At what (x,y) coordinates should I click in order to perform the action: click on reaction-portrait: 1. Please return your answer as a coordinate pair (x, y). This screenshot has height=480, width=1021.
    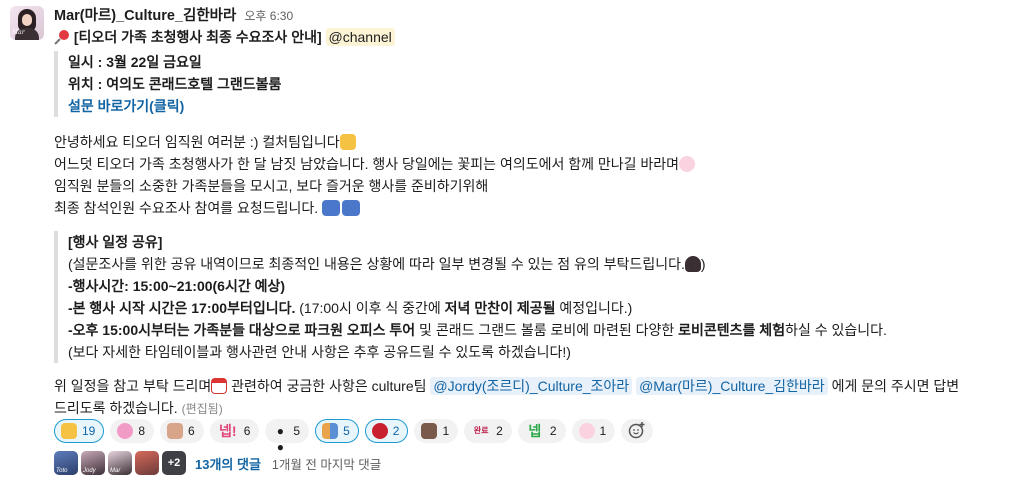
    Looking at the image, I should click on (436, 431).